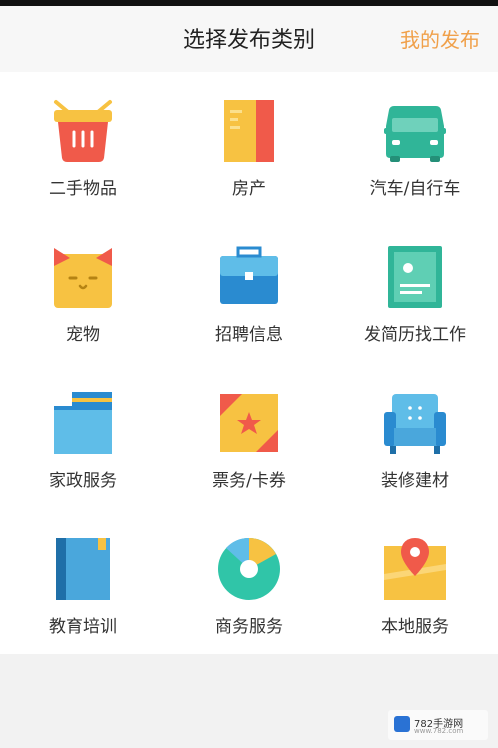  What do you see at coordinates (438, 725) in the screenshot?
I see `site-watermark: 782手游网 www.782.com` at bounding box center [438, 725].